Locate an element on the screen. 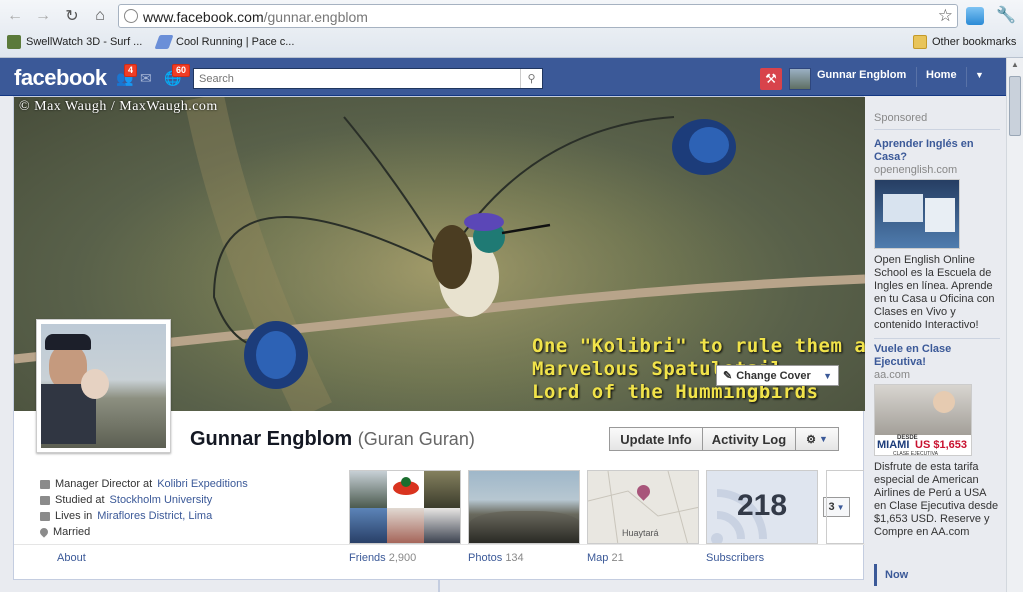 Image resolution: width=1023 pixels, height=592 pixels. profile-name: Gunnar Engblom (Guran Guran) is located at coordinates (332, 439).